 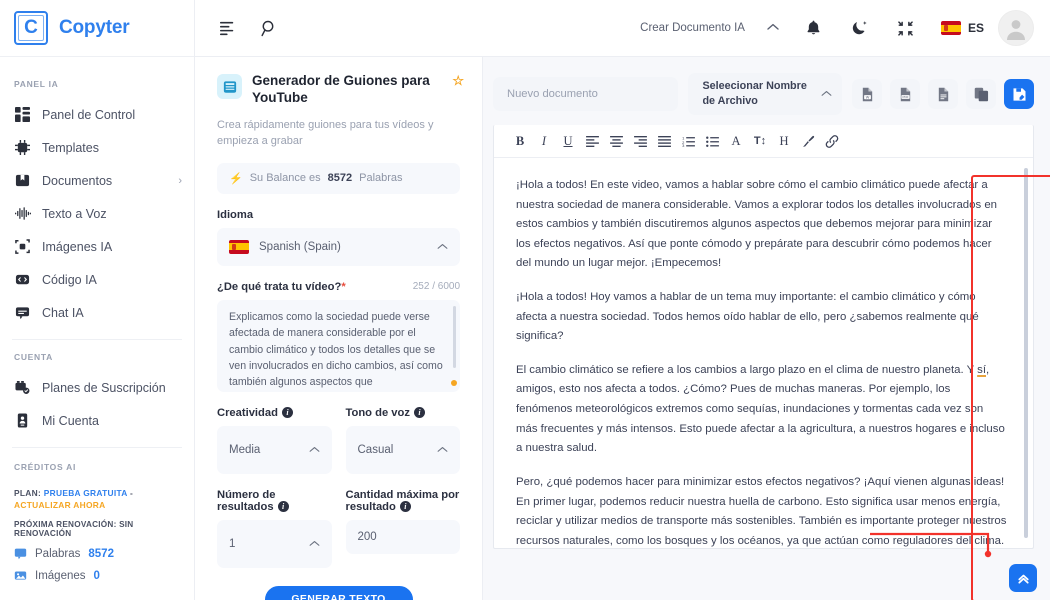 What do you see at coordinates (454, 382) in the screenshot?
I see `resize-handle-dot` at bounding box center [454, 382].